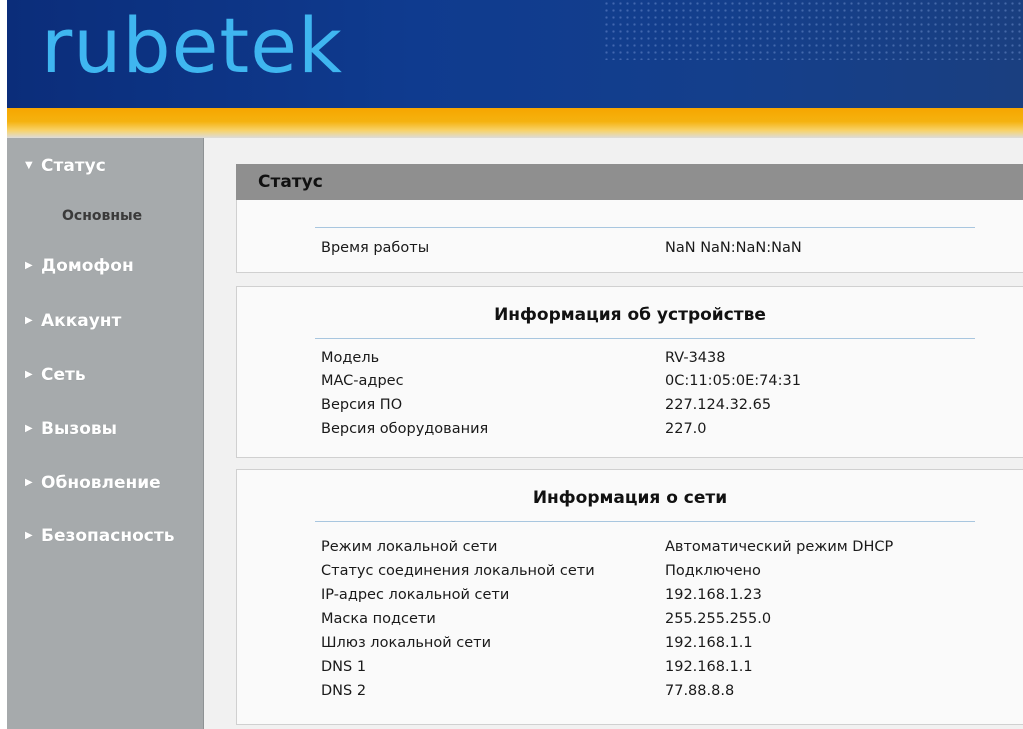 The width and height of the screenshot is (1023, 729). I want to click on device-info-value: 0C:11:05:0E:74:31, so click(733, 381).